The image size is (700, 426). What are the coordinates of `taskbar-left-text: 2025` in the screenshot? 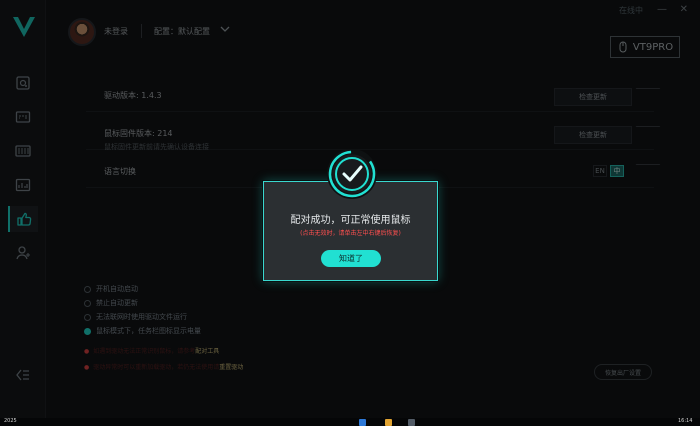 It's located at (10, 421).